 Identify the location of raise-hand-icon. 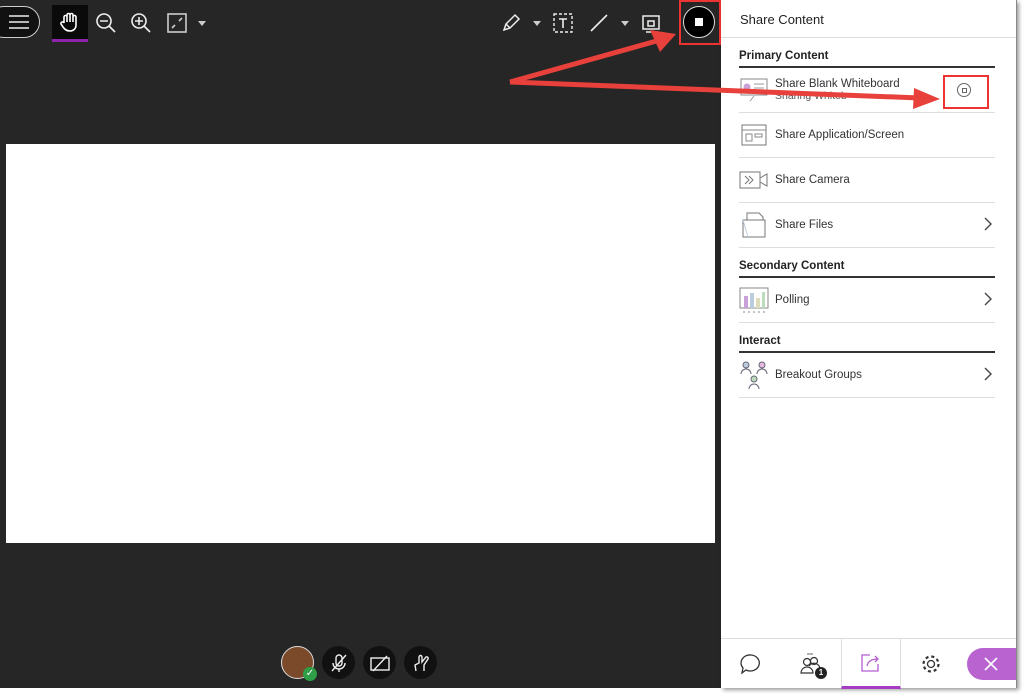
(421, 662).